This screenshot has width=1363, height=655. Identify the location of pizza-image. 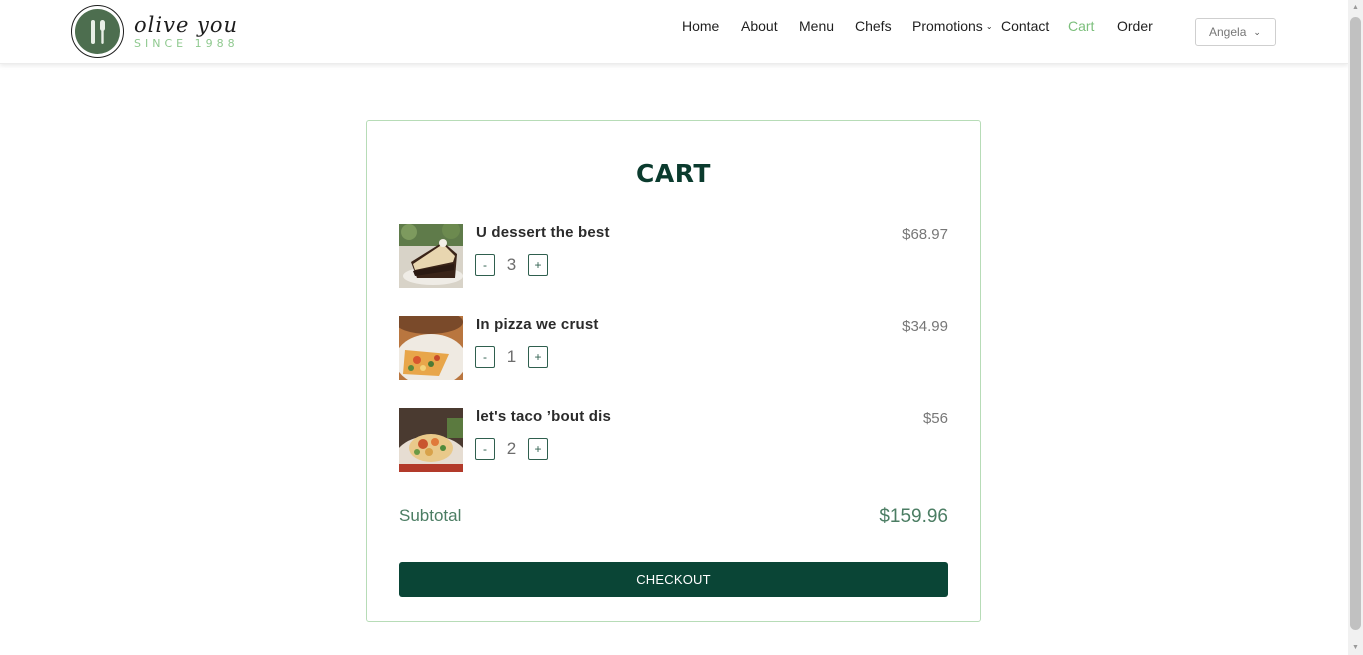
(431, 348).